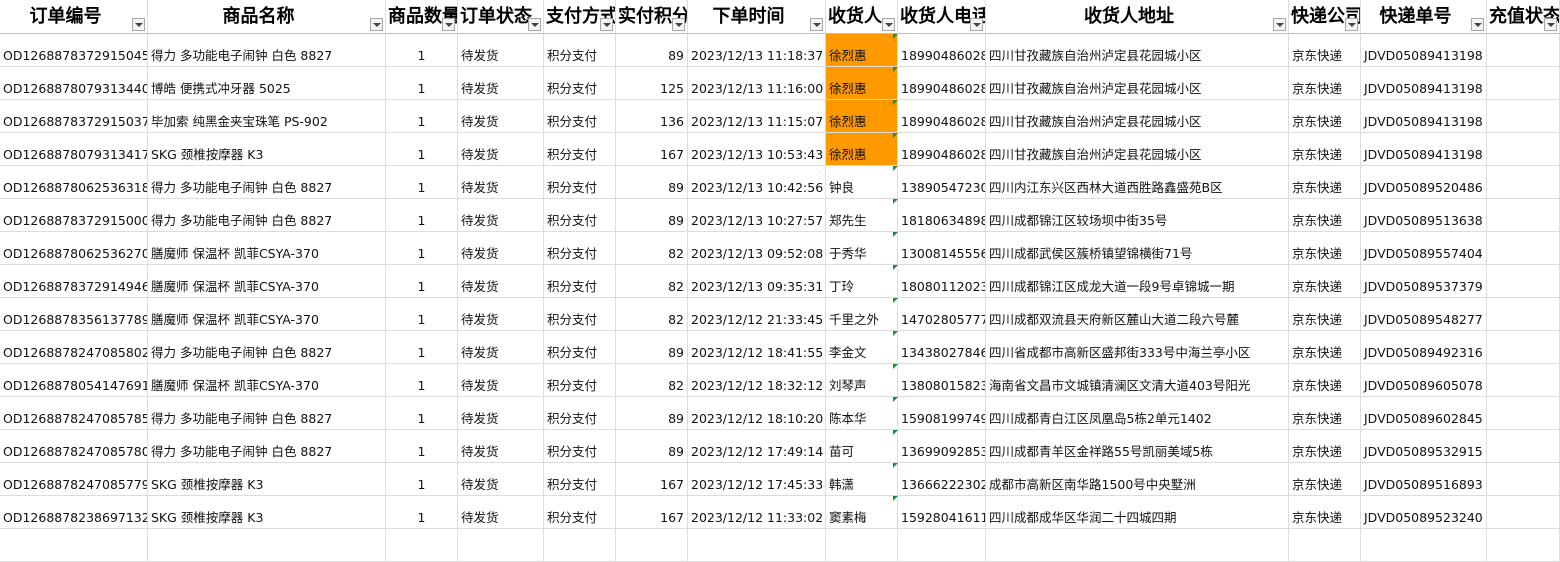 Image resolution: width=1560 pixels, height=562 pixels. I want to click on cell-tracking: JDVD05089492316, so click(1424, 347).